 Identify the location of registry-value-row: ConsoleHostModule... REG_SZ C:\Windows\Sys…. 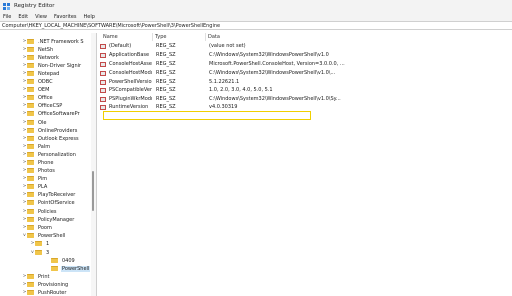
(305, 73).